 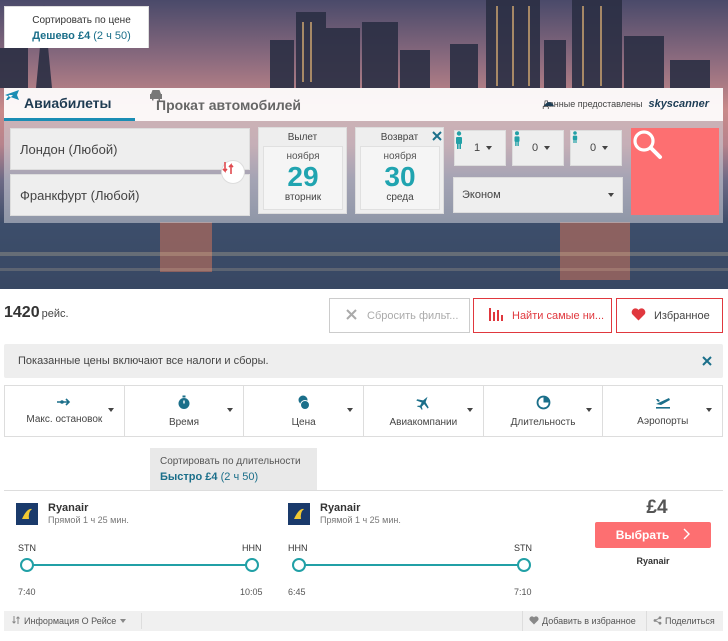 What do you see at coordinates (65, 411) in the screenshot?
I see `filter-stops: Макс. остановок` at bounding box center [65, 411].